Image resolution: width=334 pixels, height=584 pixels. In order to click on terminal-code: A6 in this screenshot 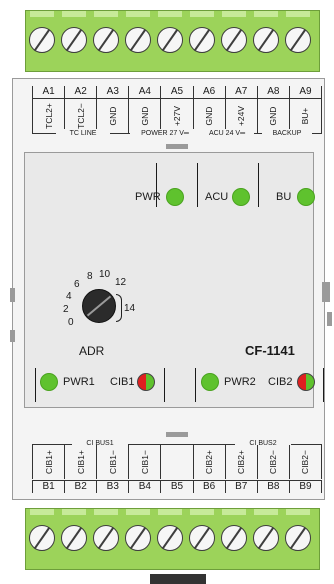, I will do `click(208, 92)`.